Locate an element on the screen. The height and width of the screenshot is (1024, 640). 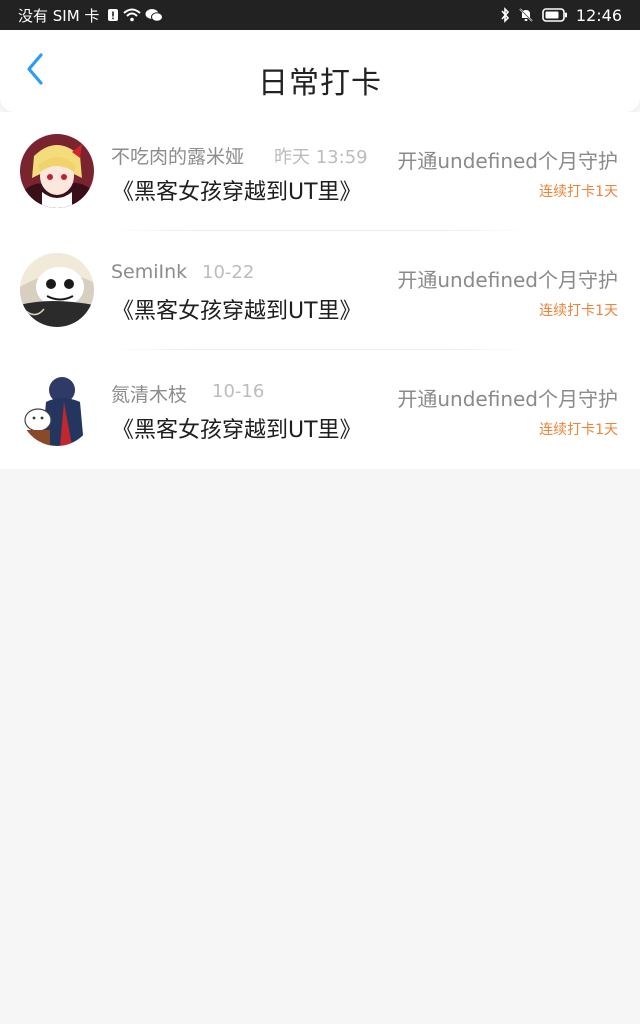
status-bar: 没有 SIM 卡 12:46 is located at coordinates (320, 15).